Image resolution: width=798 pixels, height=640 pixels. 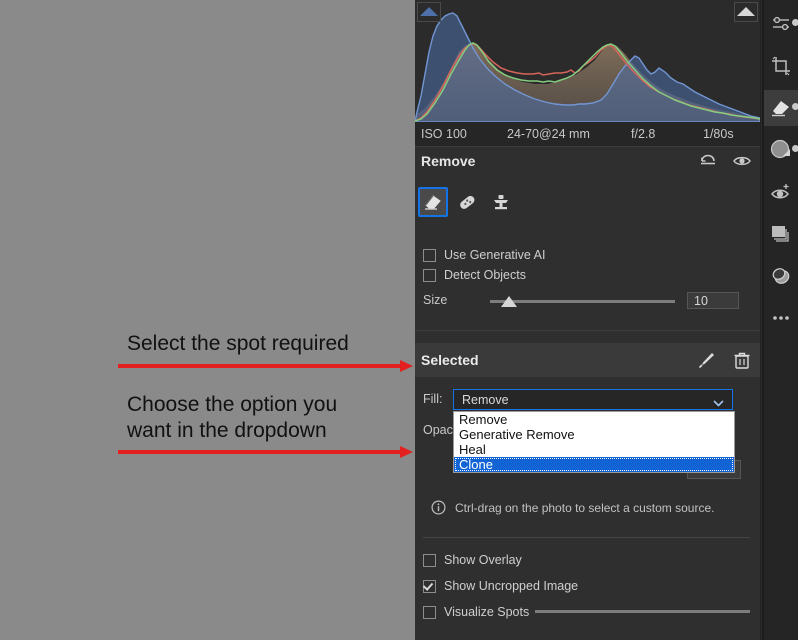 I want to click on size-row: Size 10, so click(x=587, y=301).